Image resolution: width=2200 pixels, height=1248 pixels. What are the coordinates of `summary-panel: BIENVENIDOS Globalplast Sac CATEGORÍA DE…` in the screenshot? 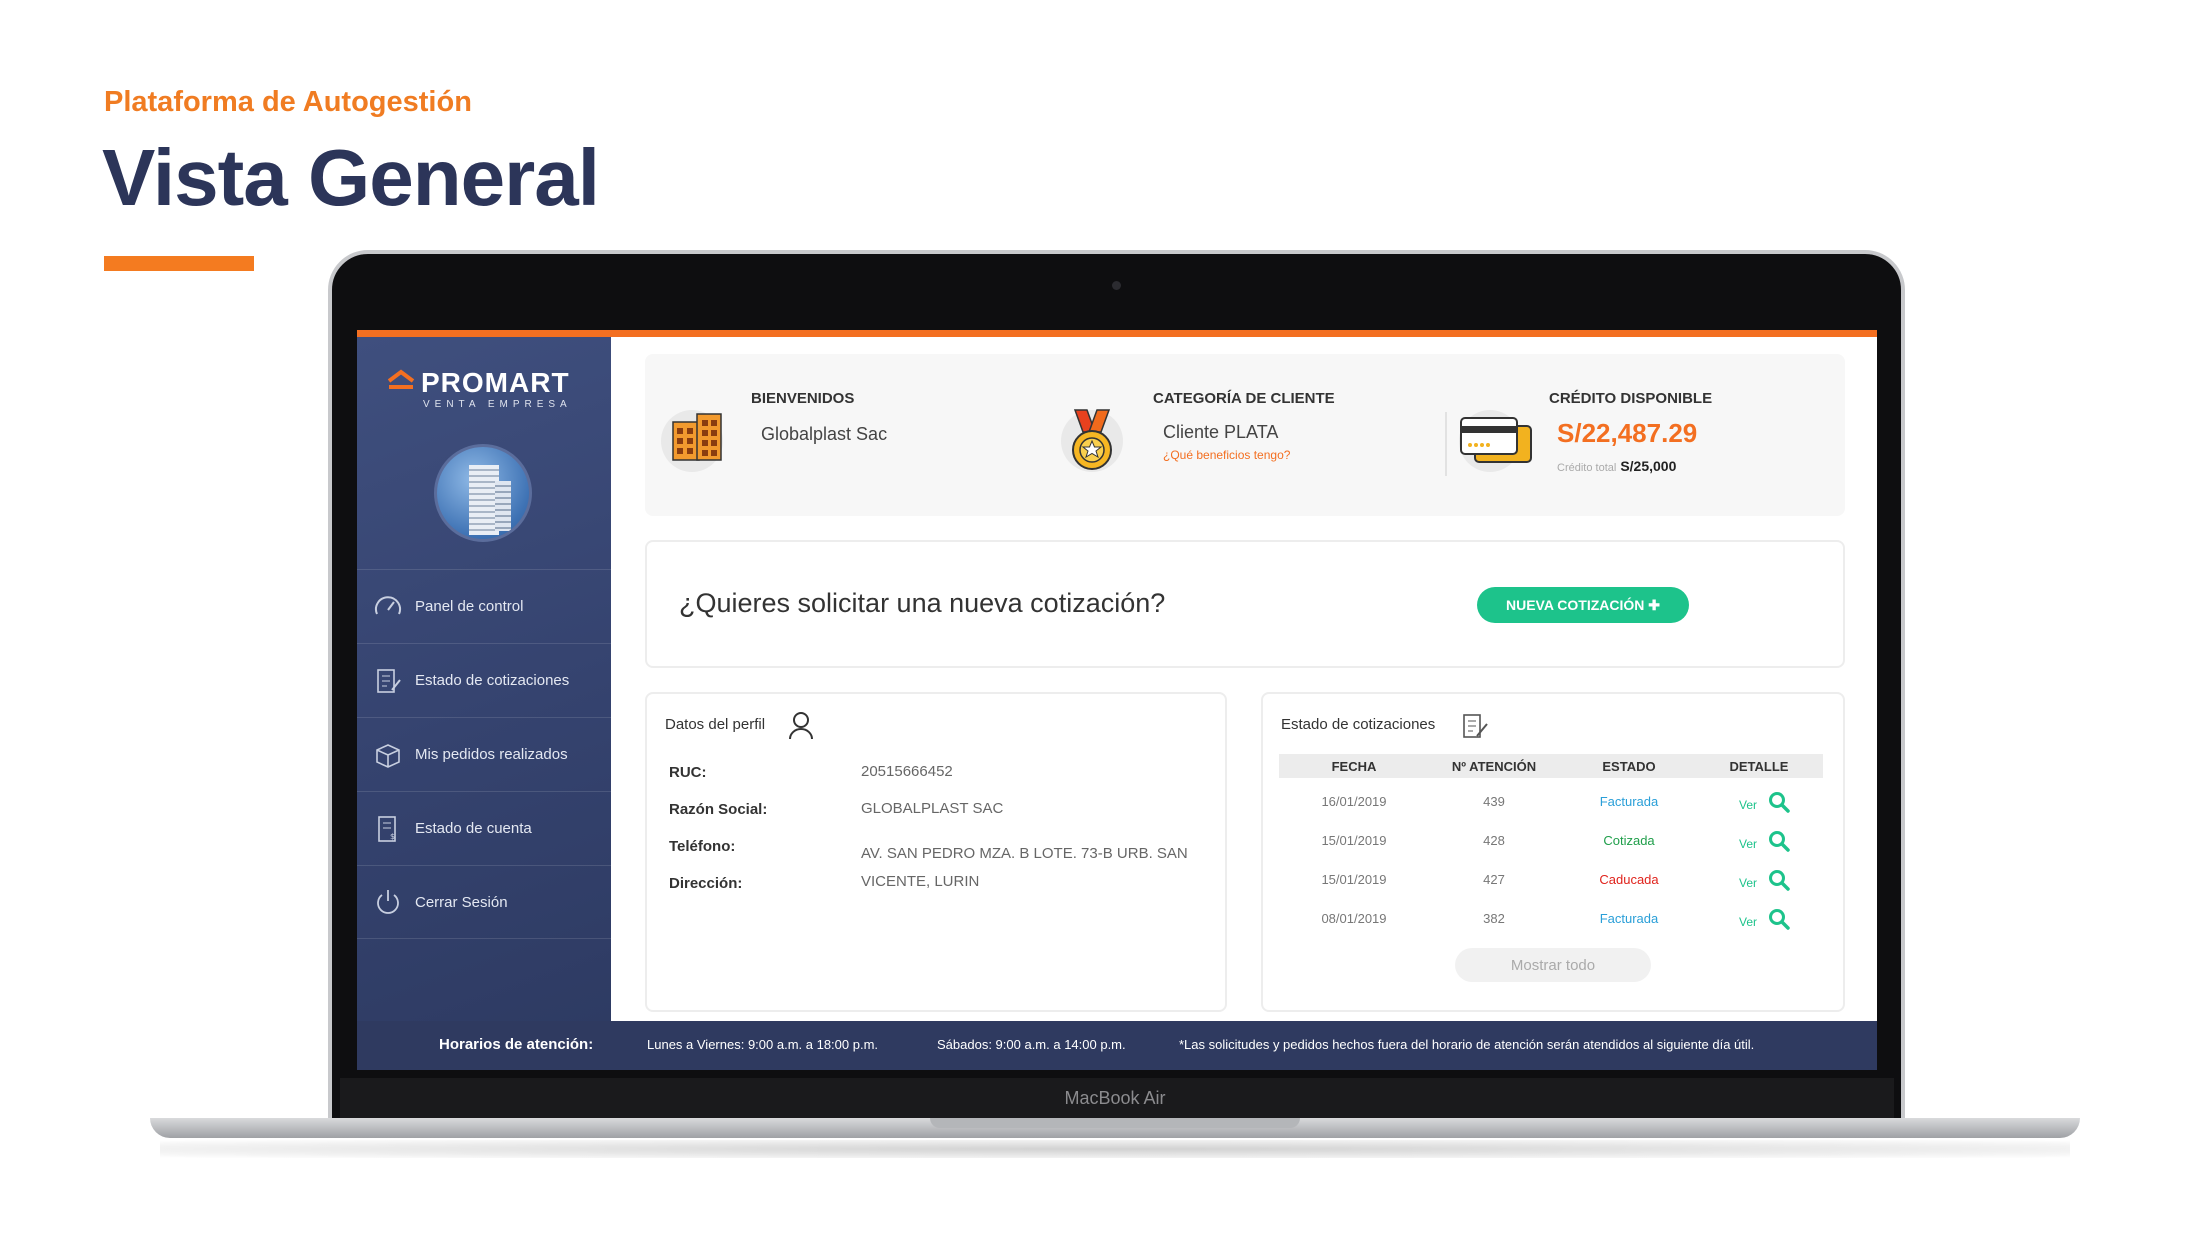 It's located at (1245, 435).